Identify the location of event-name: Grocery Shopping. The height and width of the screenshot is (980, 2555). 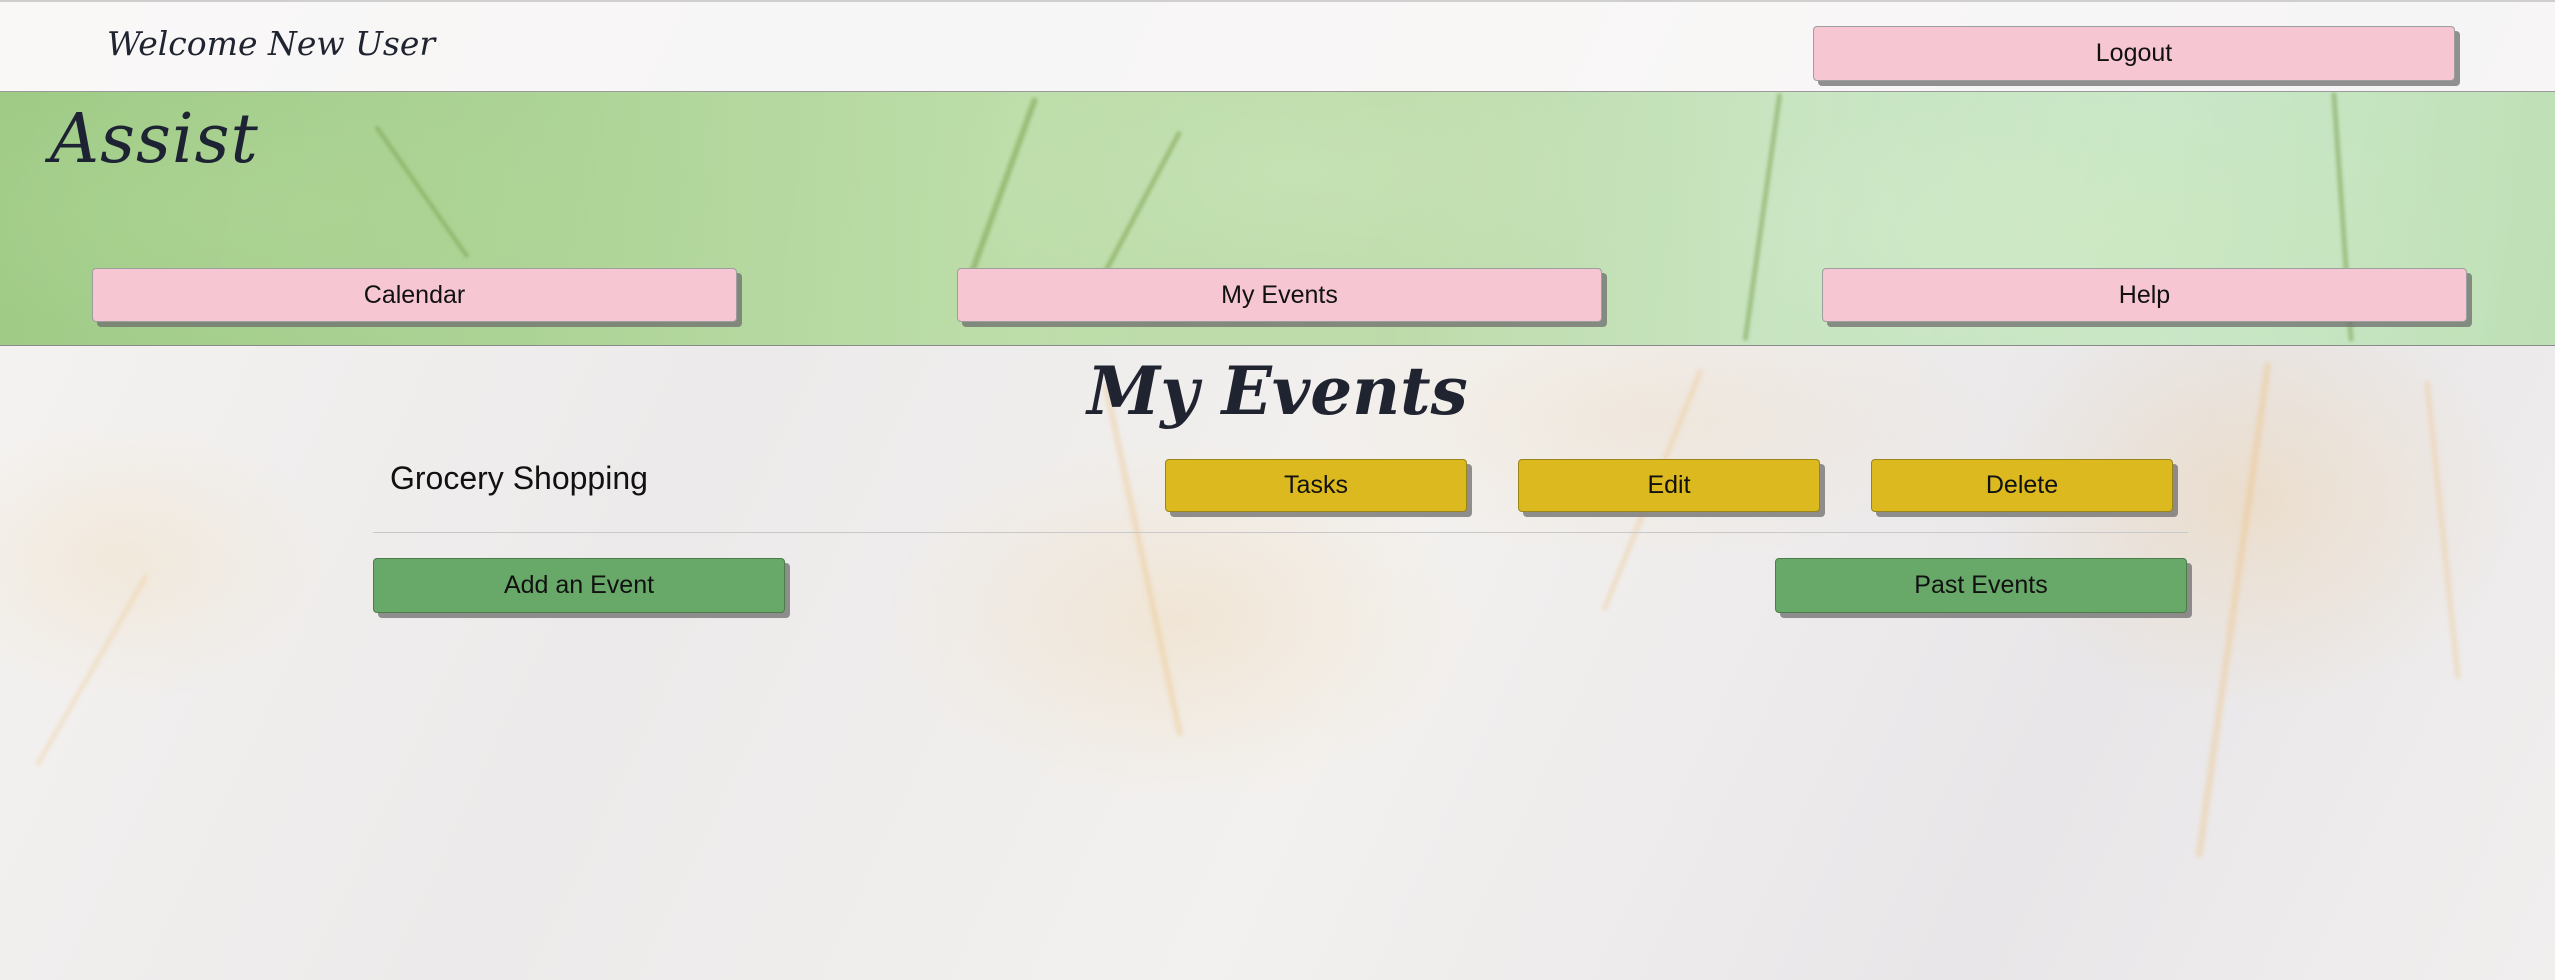
(519, 478).